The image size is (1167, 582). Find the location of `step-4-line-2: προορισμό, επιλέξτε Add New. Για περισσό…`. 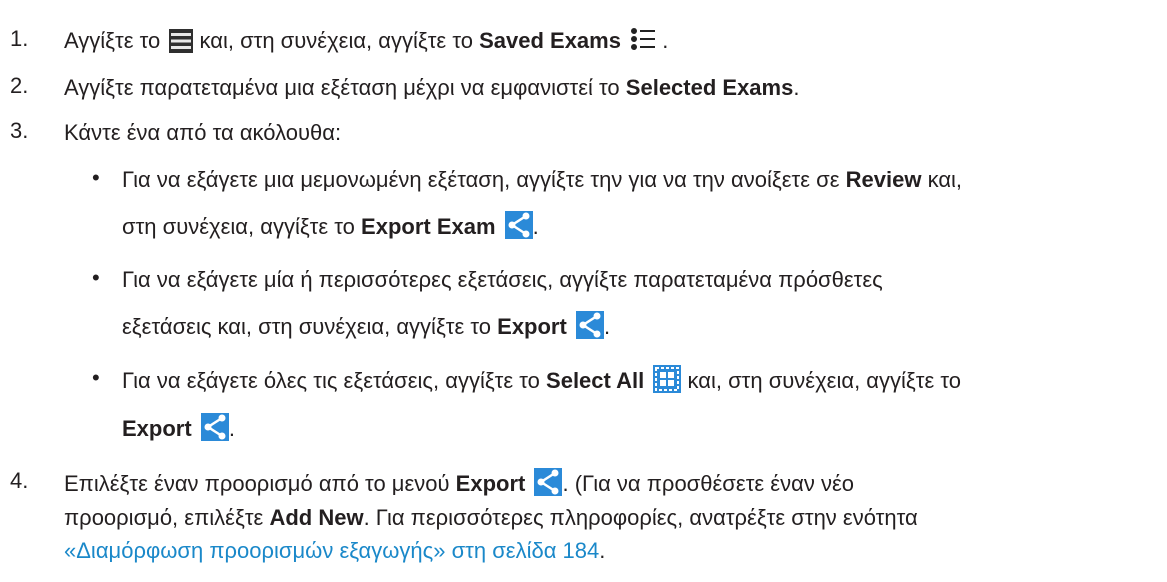

step-4-line-2: προορισμό, επιλέξτε Add New. Για περισσό… is located at coordinates (491, 517).